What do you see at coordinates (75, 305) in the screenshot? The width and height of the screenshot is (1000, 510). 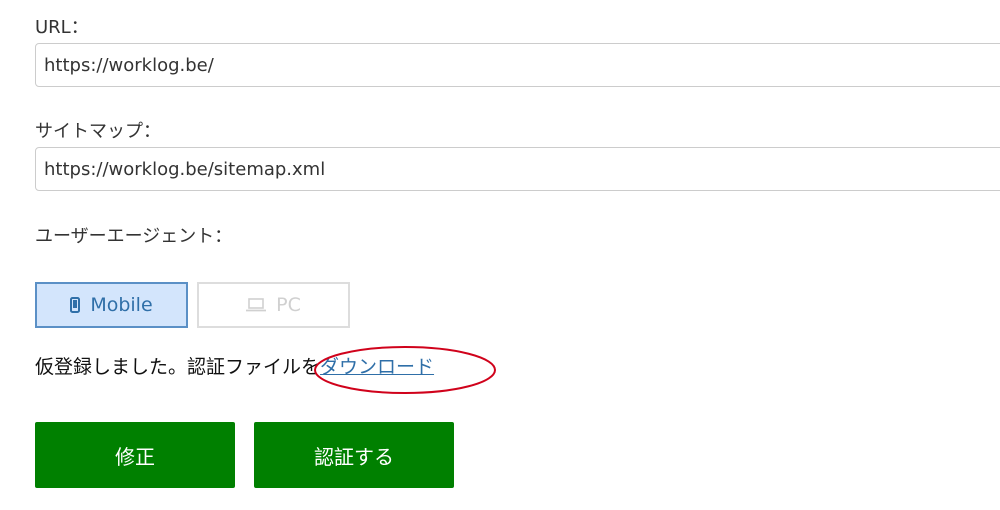 I see `mobile-phone-icon` at bounding box center [75, 305].